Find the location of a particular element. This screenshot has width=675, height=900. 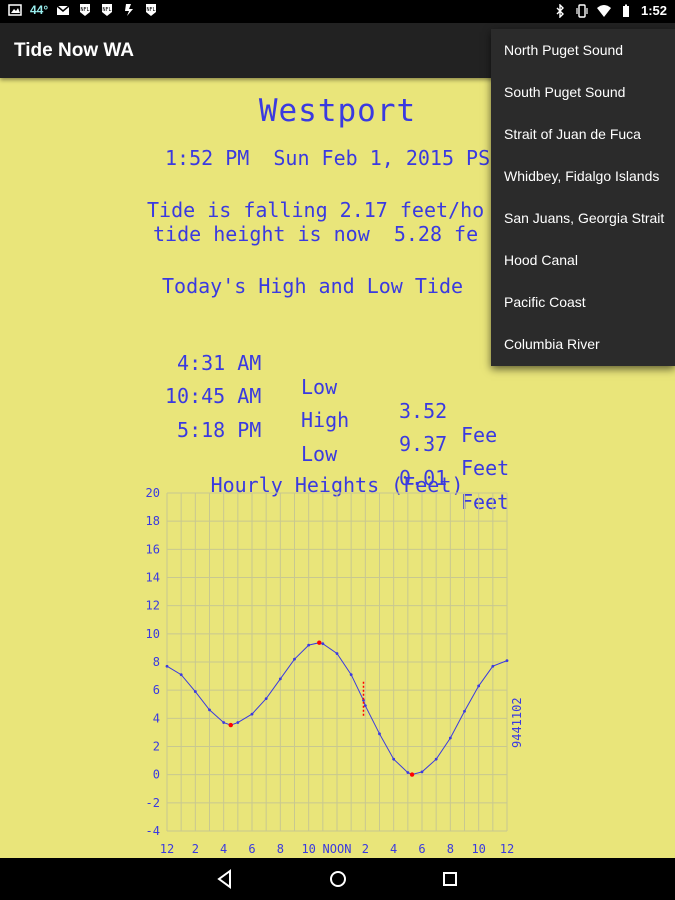

bluetooth-icon is located at coordinates (560, 10).